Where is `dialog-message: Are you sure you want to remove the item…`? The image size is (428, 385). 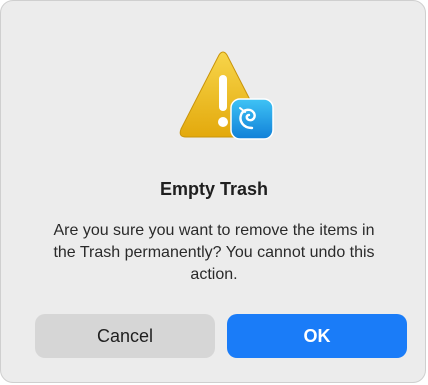 dialog-message: Are you sure you want to remove the item… is located at coordinates (214, 252).